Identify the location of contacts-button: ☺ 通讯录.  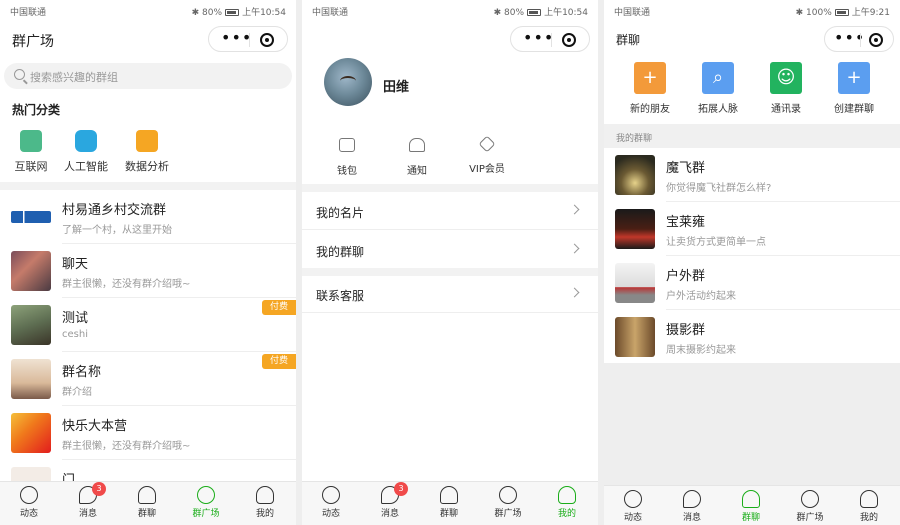
(786, 88).